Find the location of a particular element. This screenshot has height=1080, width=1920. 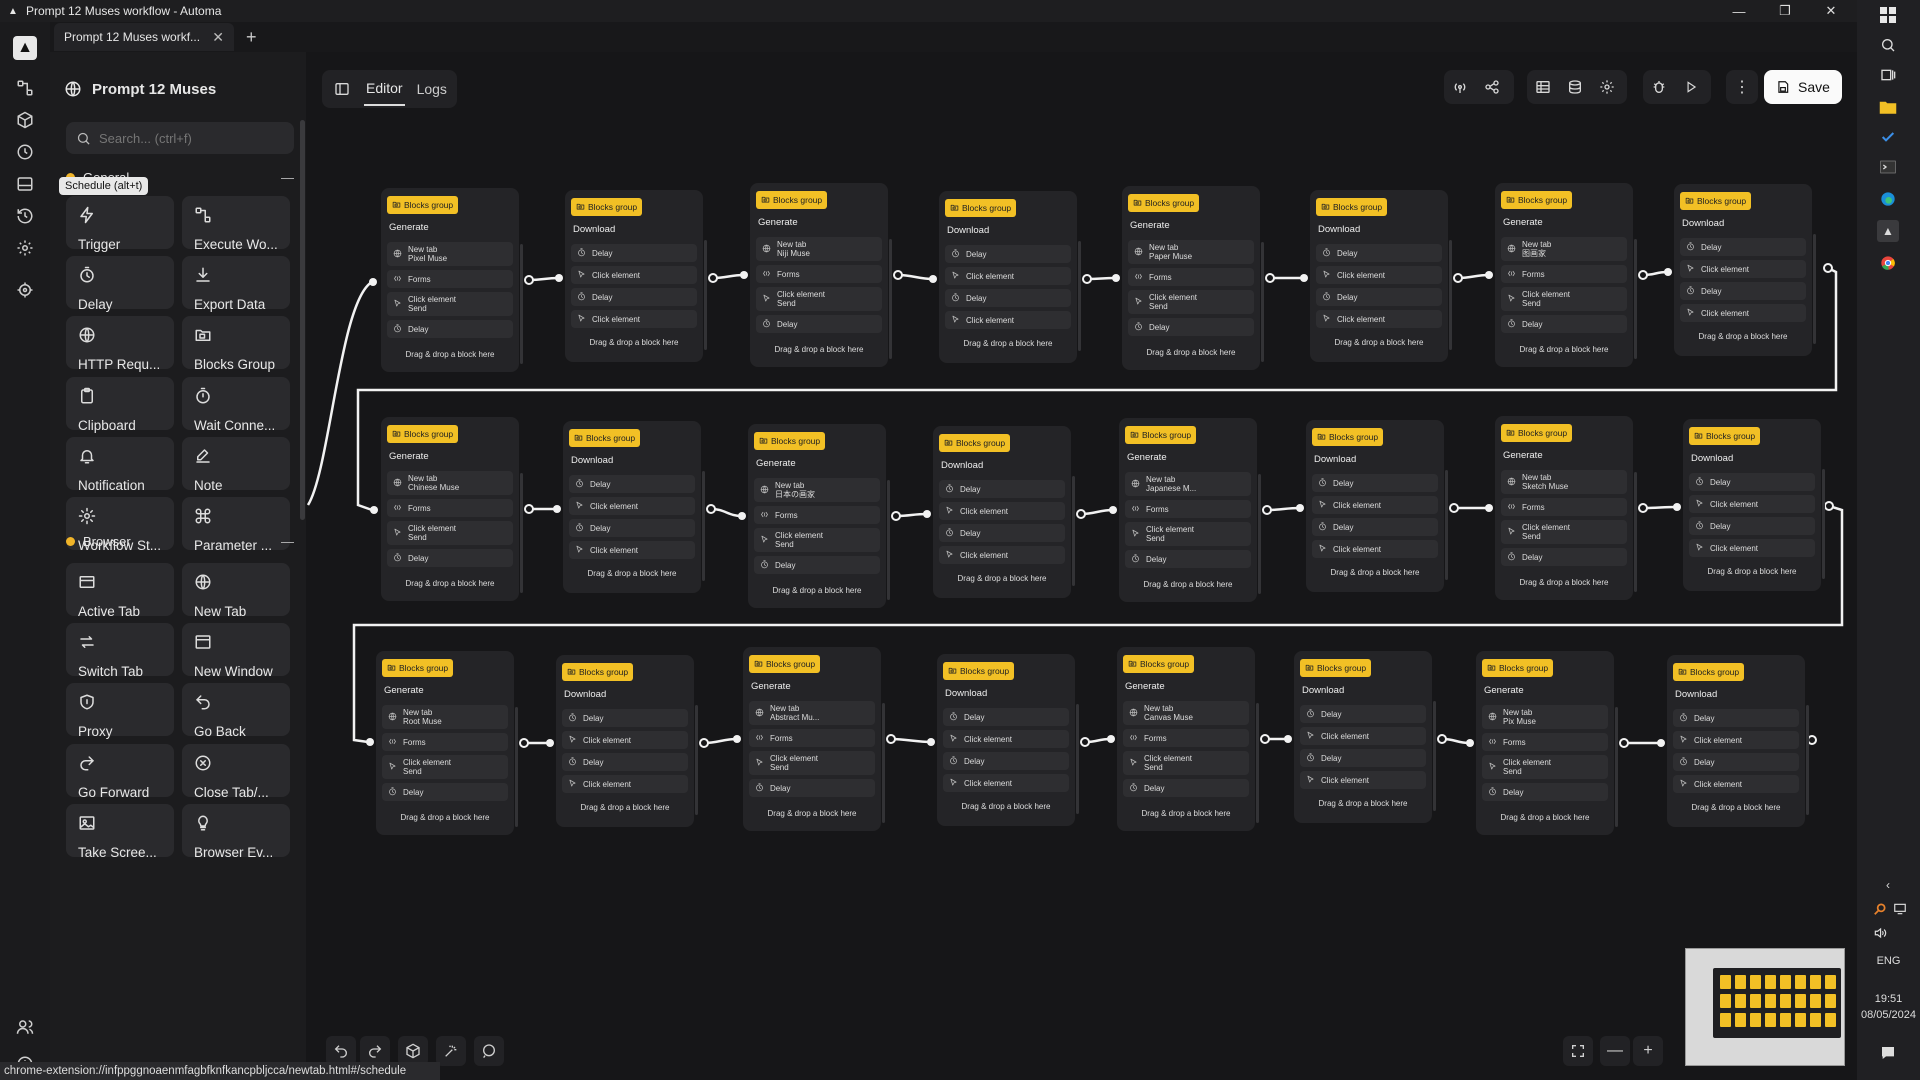

zoom-in-icon: + is located at coordinates (1648, 1051).